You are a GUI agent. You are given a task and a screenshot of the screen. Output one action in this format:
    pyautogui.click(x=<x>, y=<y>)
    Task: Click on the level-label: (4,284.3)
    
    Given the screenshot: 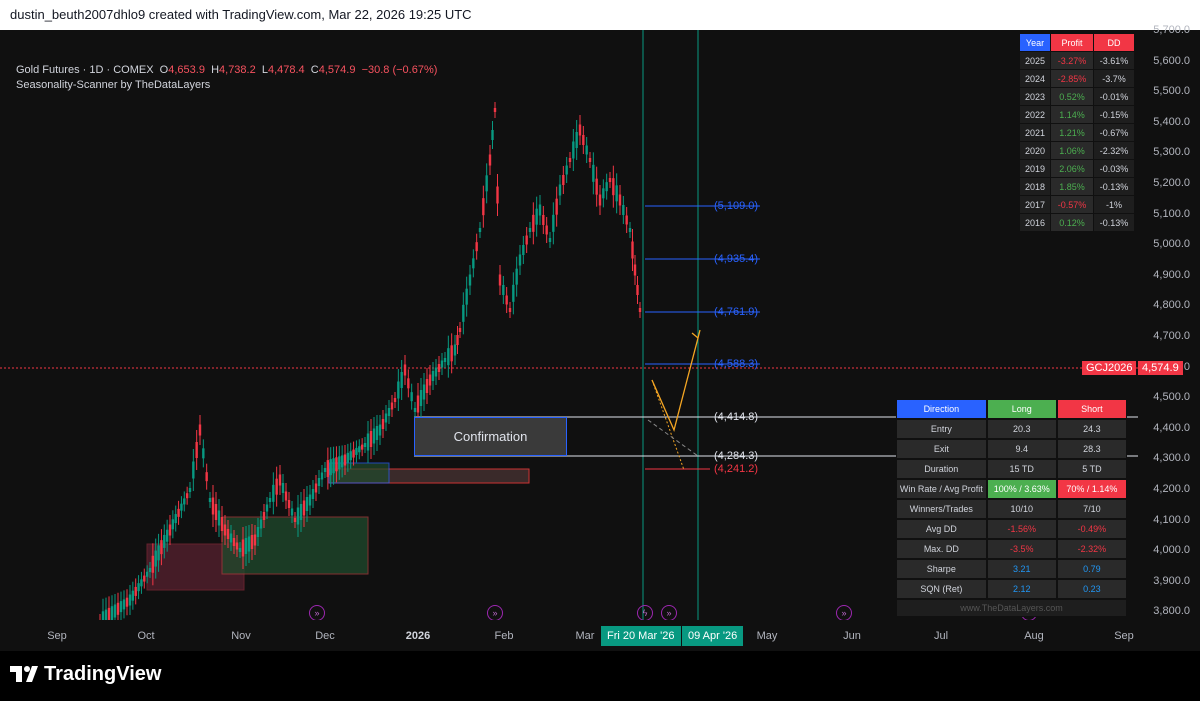 What is the action you would take?
    pyautogui.click(x=736, y=456)
    